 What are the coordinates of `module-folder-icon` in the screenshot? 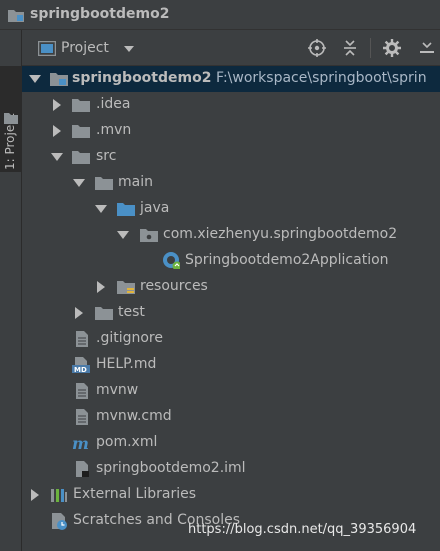 It's located at (59, 79).